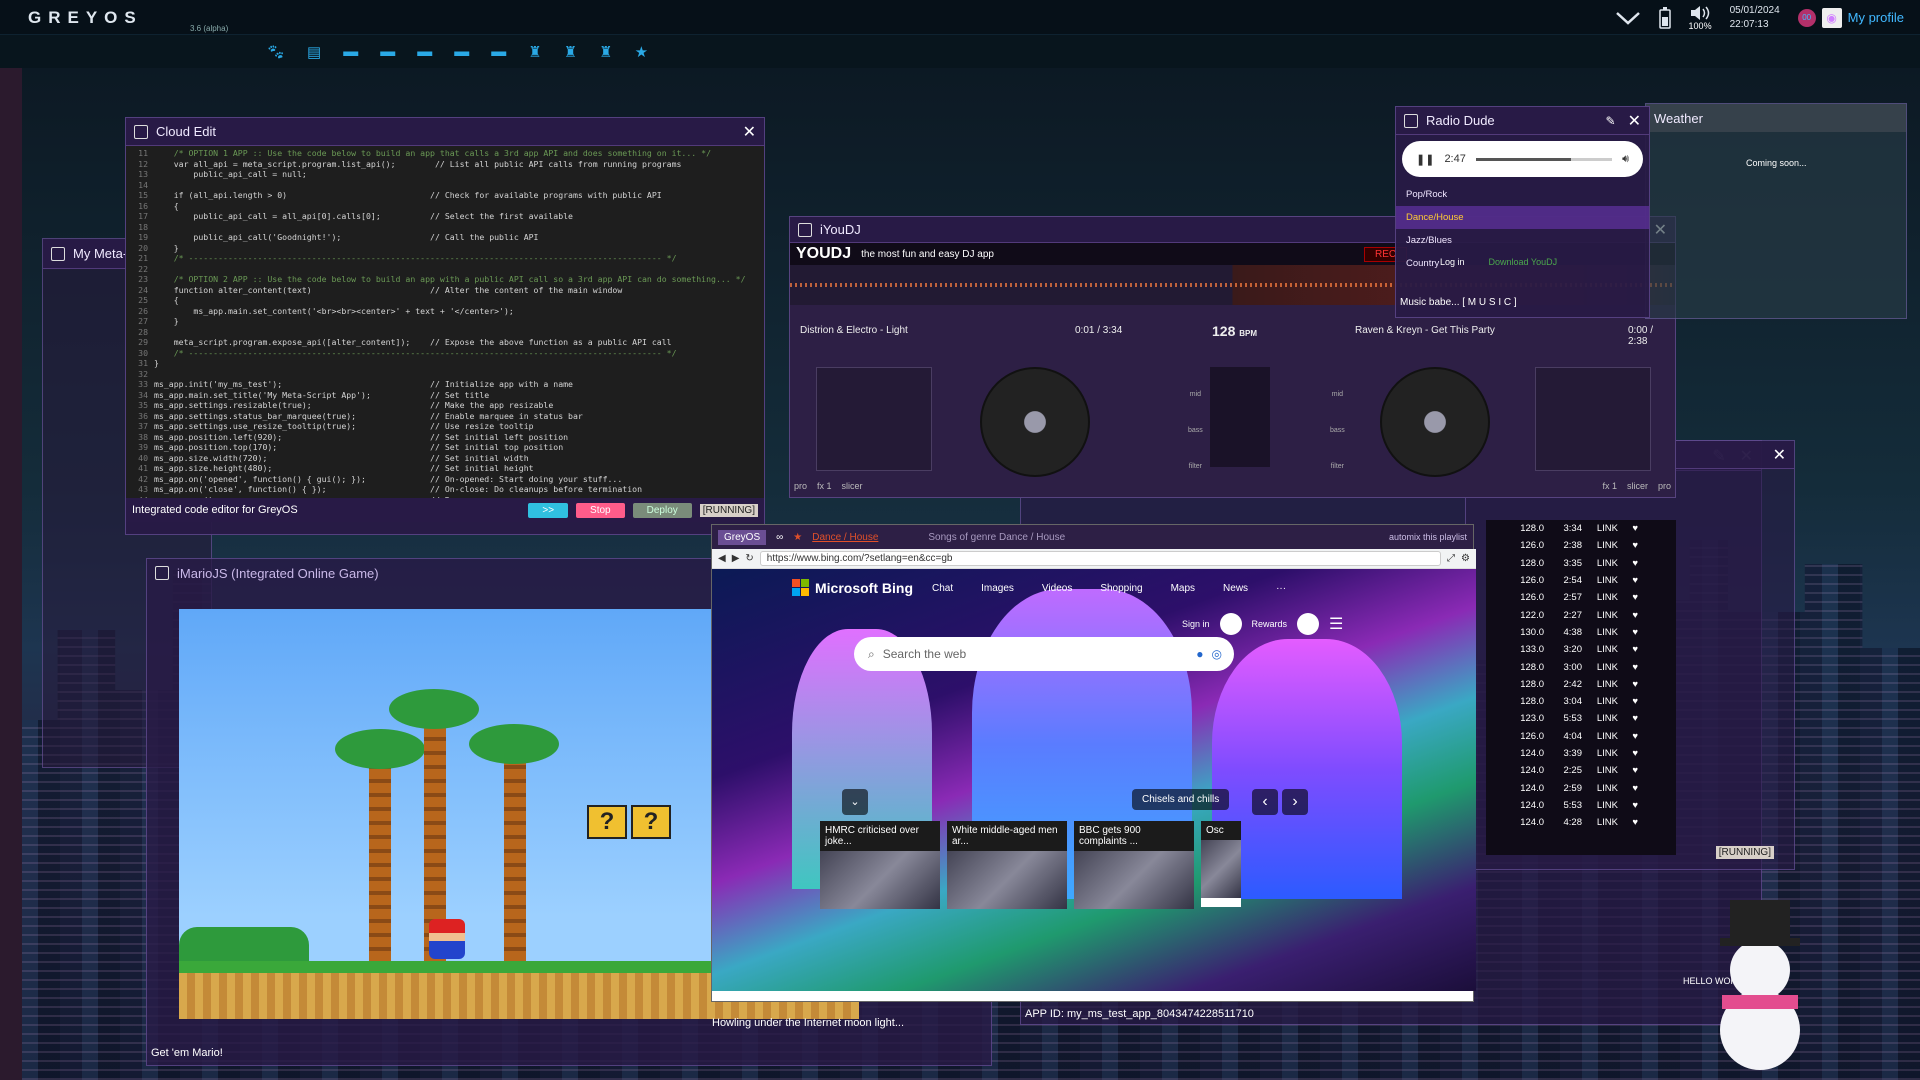  I want to click on progress-bar, so click(1544, 159).